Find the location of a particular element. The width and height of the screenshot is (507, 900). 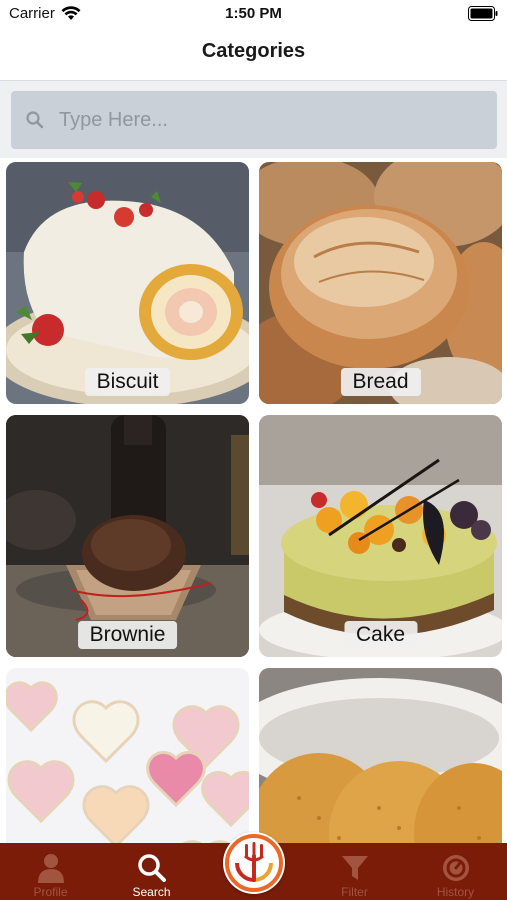

tab-filter: Filter is located at coordinates (354, 871).